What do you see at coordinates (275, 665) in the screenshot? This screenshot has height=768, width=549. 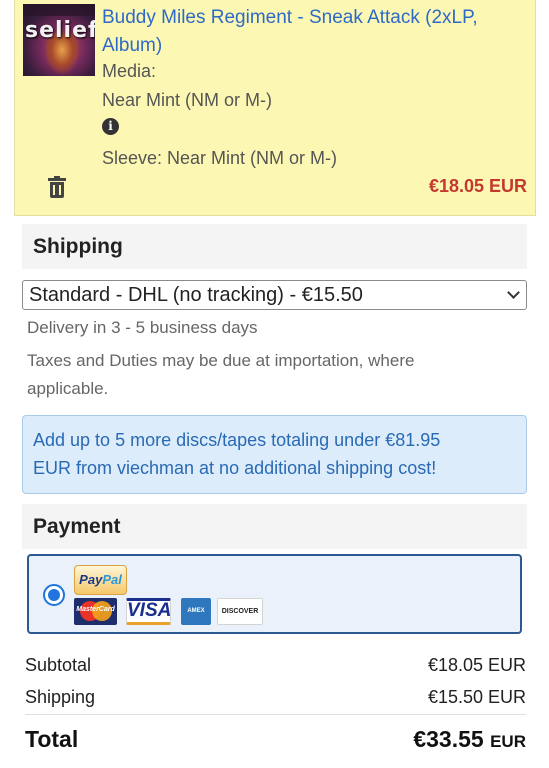 I see `subtotal-row: Subtotal €18.05 EUR` at bounding box center [275, 665].